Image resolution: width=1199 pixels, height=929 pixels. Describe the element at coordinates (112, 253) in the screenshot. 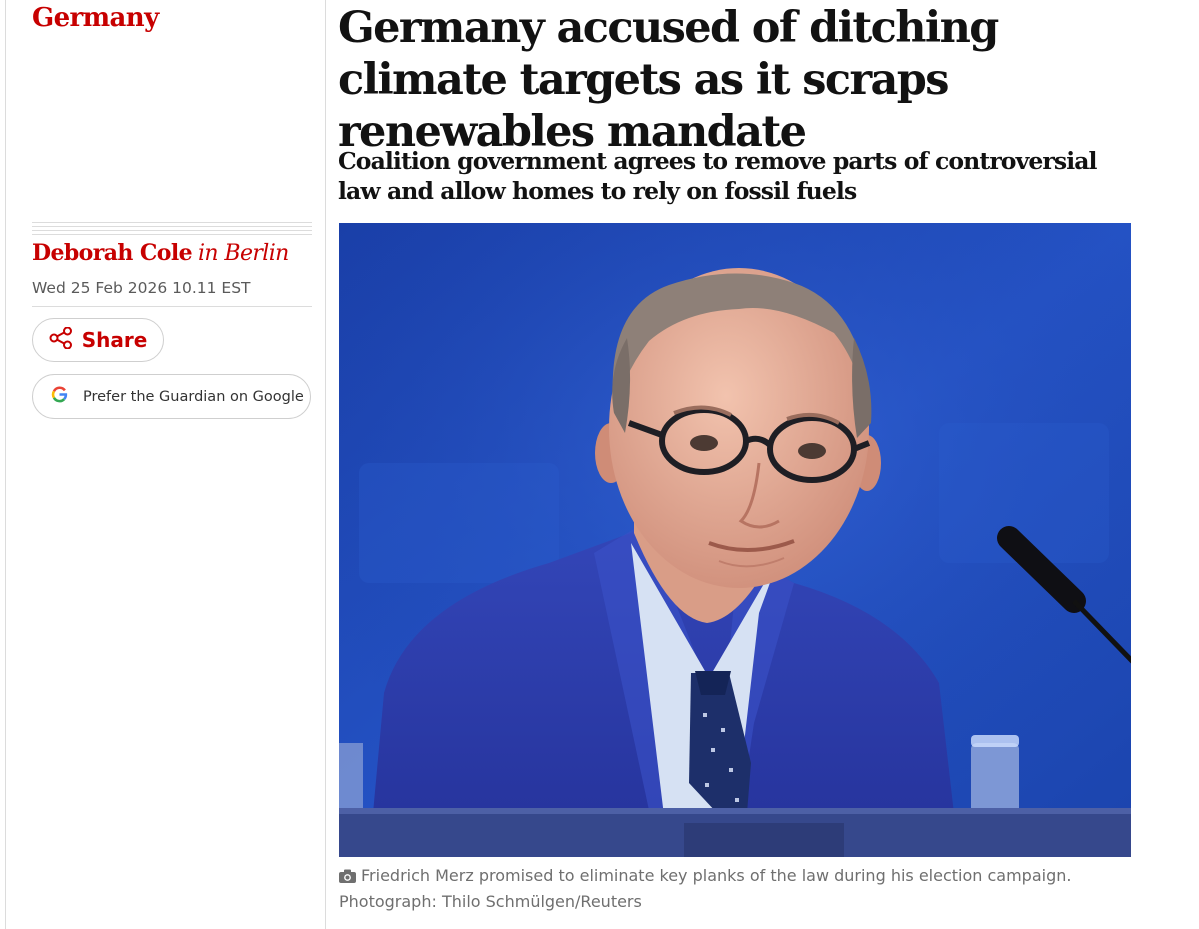

I see `author-link: Deborah Cole` at that location.